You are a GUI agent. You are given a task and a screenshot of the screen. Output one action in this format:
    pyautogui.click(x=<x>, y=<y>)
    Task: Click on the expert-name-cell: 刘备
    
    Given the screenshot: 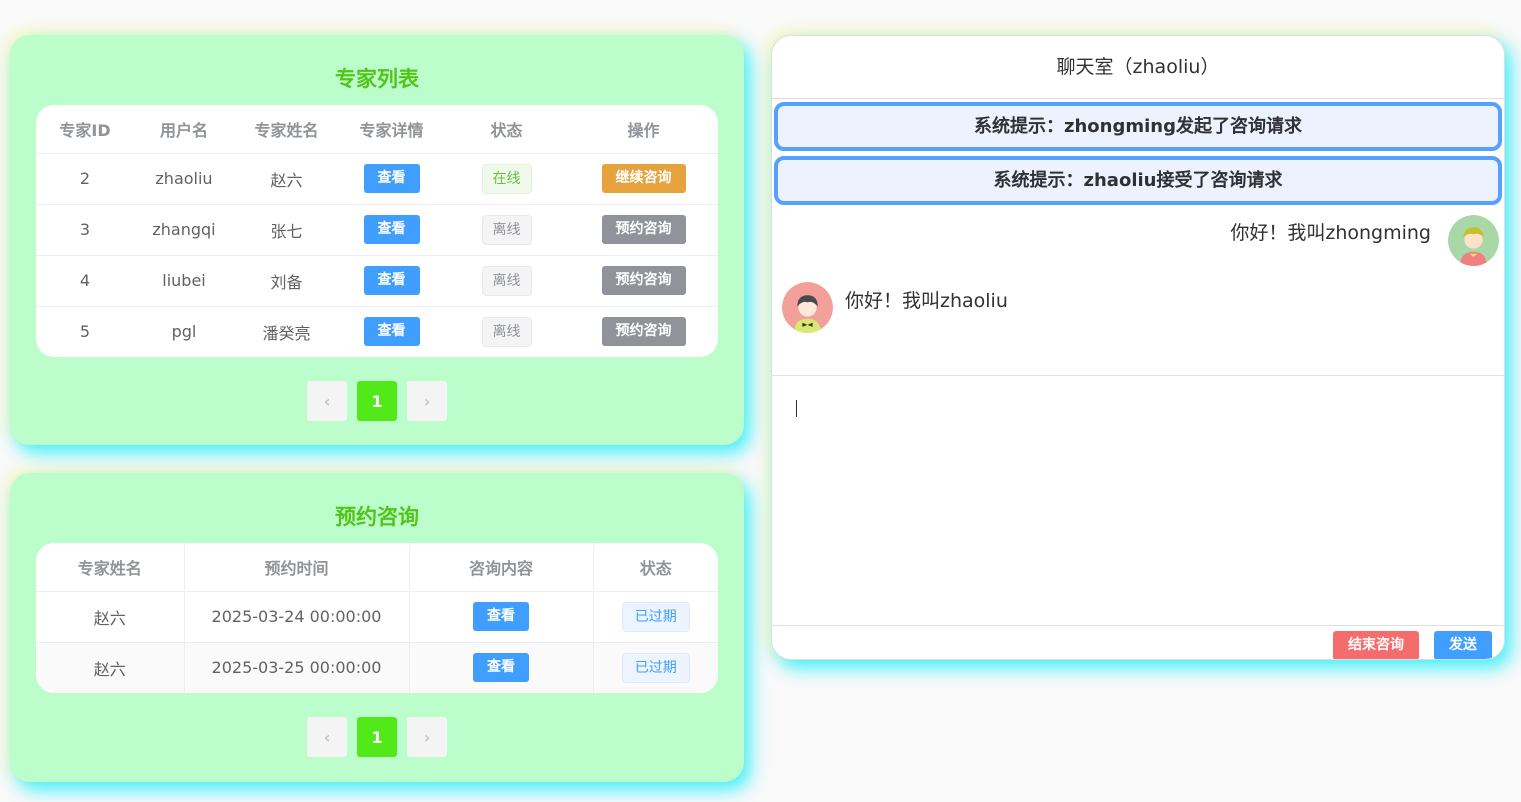 What is the action you would take?
    pyautogui.click(x=286, y=281)
    